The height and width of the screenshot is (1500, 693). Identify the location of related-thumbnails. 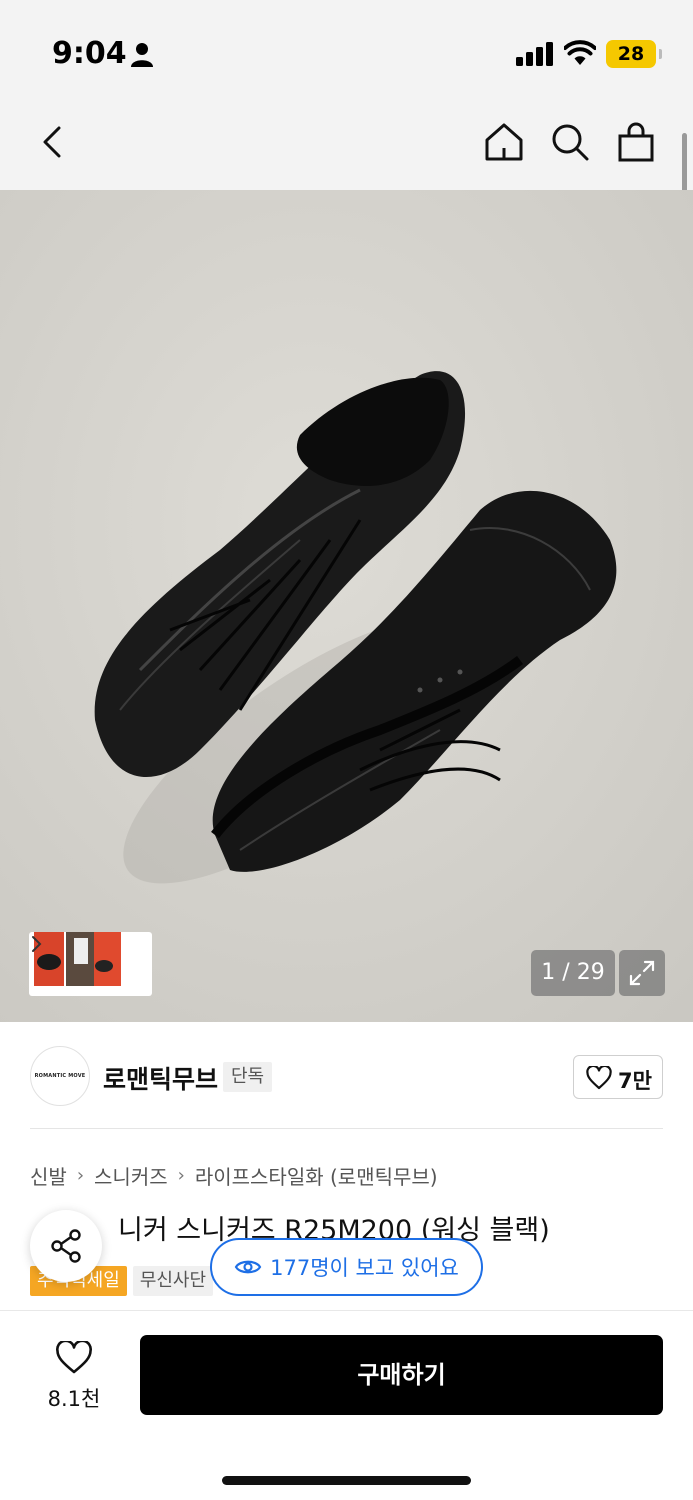
(90, 964).